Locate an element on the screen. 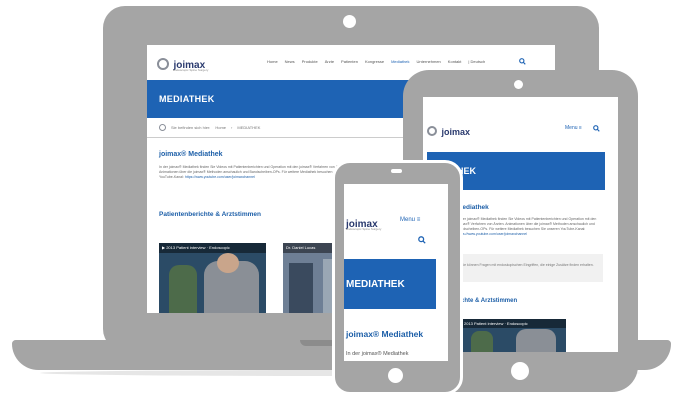 This screenshot has width=683, height=398. phone-intro: In der joimax® Mediathek is located at coordinates (377, 354).